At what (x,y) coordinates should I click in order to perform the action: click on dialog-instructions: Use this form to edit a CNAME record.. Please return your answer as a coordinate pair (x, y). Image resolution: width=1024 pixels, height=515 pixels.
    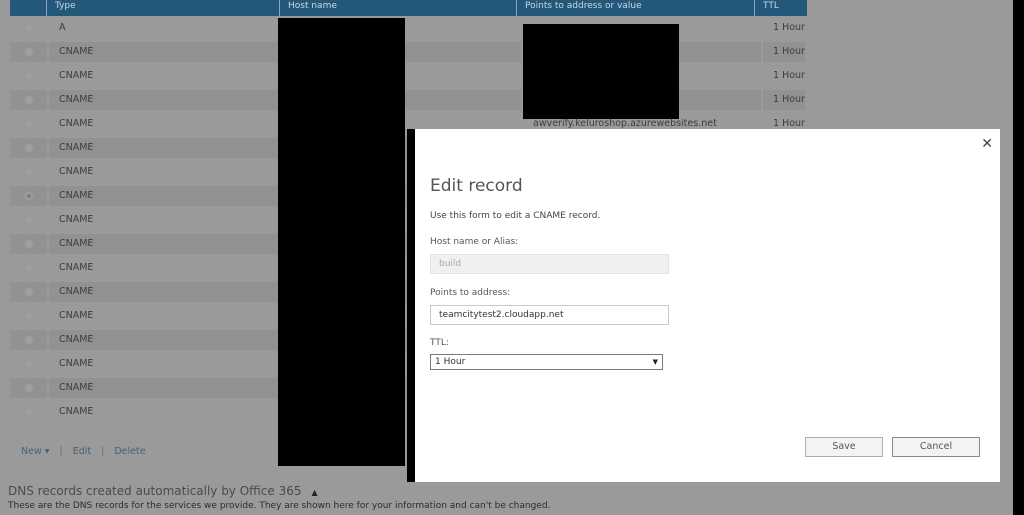
    Looking at the image, I should click on (515, 216).